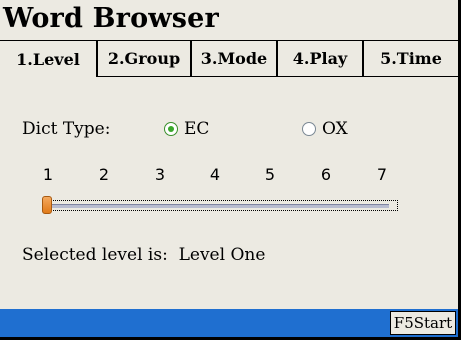  Describe the element at coordinates (197, 129) in the screenshot. I see `radio-ec-label: EC` at that location.